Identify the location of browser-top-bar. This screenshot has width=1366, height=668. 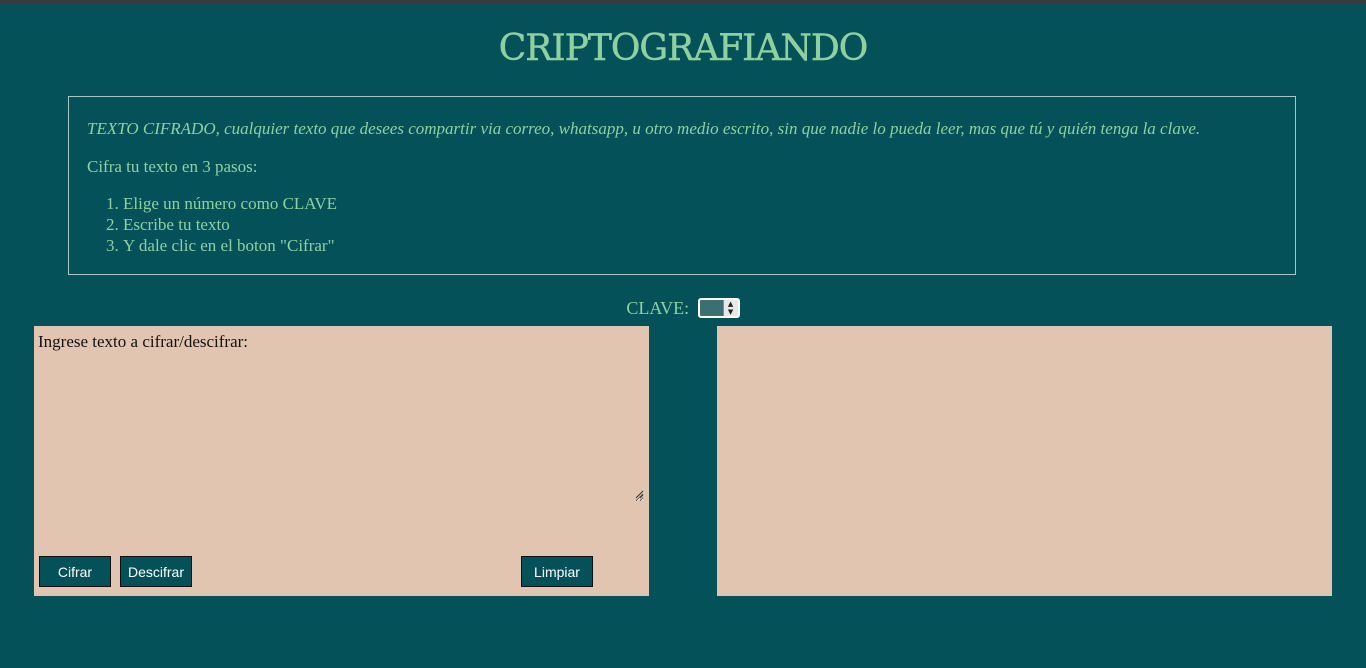
(683, 1).